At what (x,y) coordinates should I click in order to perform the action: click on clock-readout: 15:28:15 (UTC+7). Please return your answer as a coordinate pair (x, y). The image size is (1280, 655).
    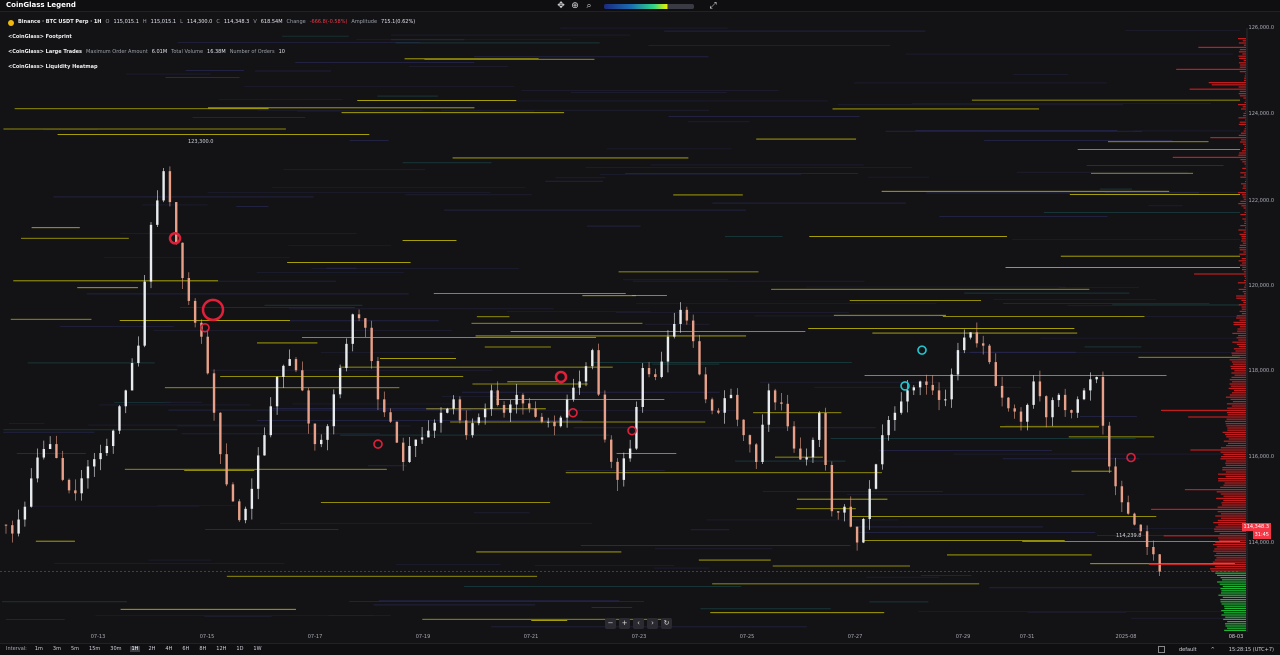
    Looking at the image, I should click on (1251, 649).